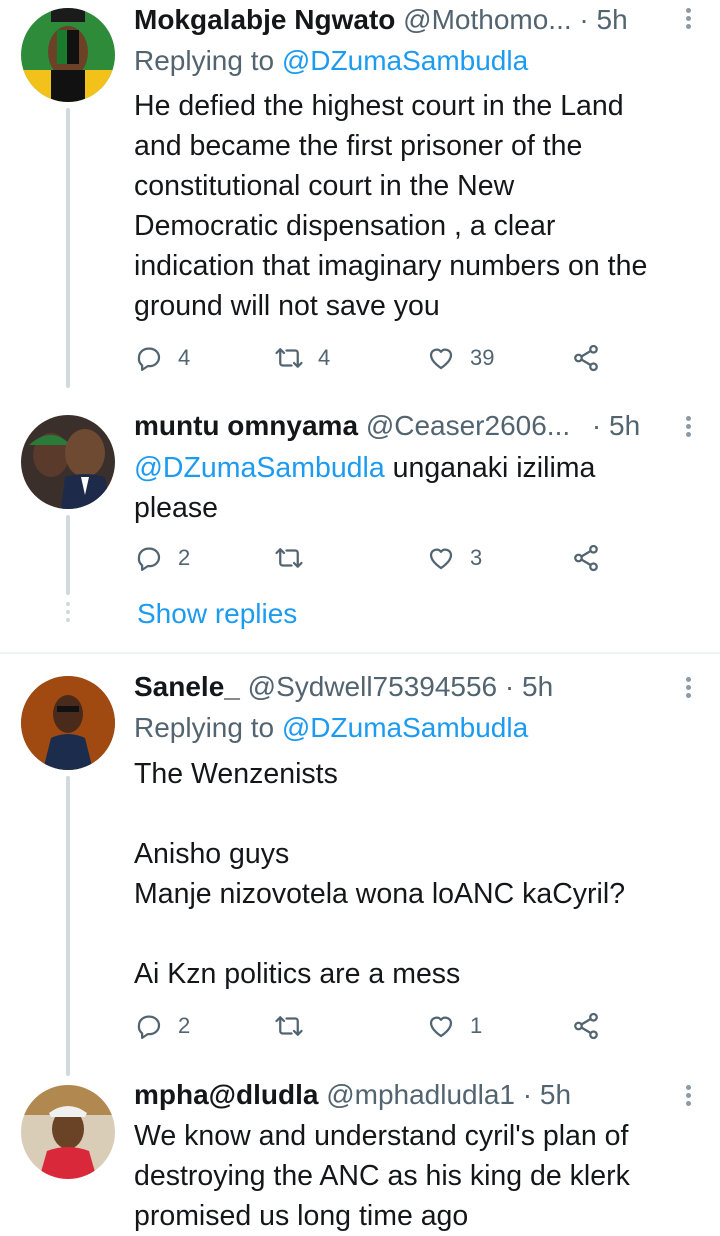  What do you see at coordinates (454, 558) in the screenshot?
I see `like-button: 3` at bounding box center [454, 558].